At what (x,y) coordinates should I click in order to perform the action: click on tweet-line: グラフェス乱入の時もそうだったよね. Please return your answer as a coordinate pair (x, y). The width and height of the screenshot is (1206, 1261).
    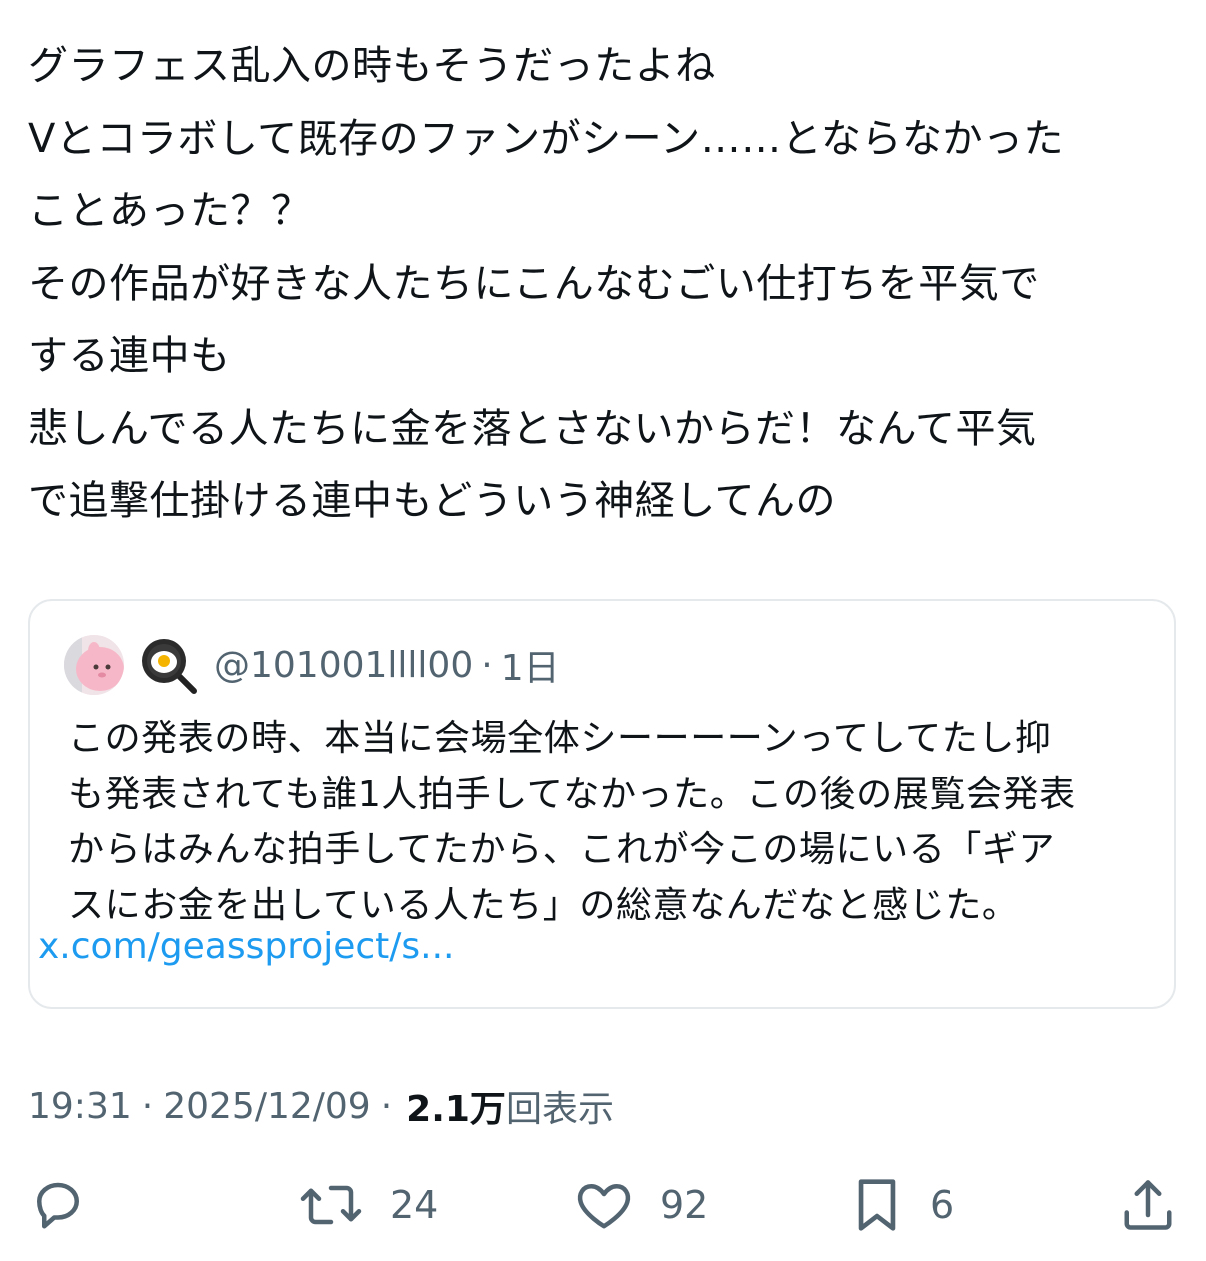
    Looking at the image, I should click on (372, 66).